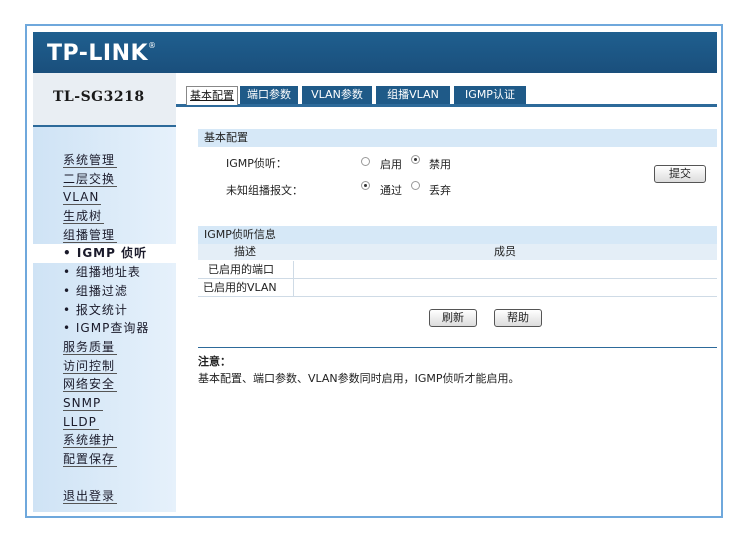  Describe the element at coordinates (337, 95) in the screenshot. I see `tab-vlan-params: VLAN参数` at that location.